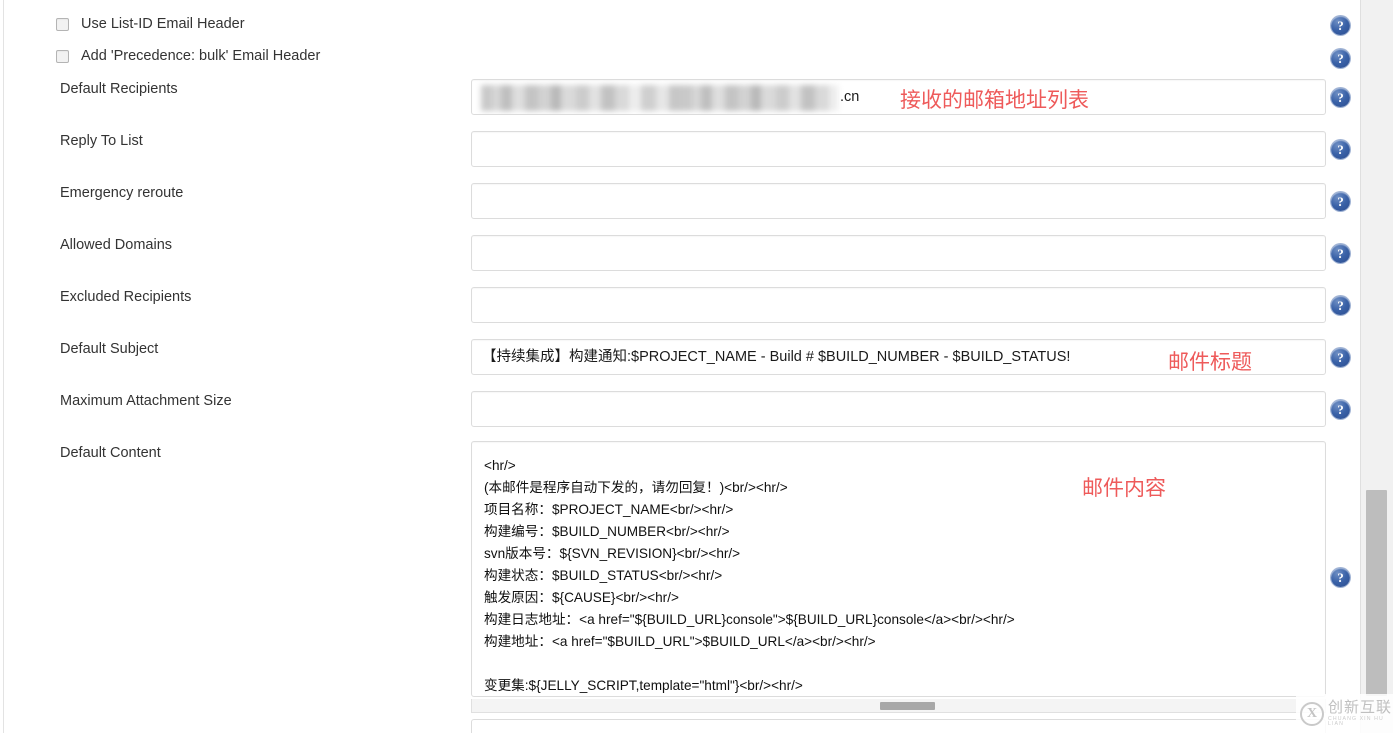  Describe the element at coordinates (898, 97) in the screenshot. I see `default-recipients-input: .cn` at that location.